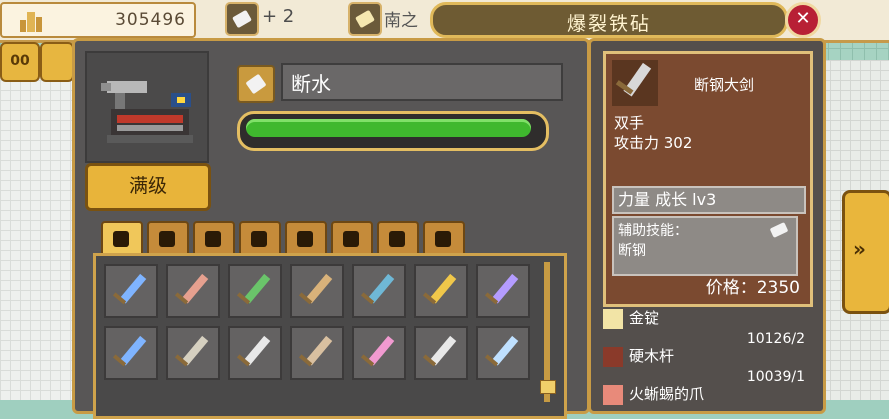  I want to click on material-row: 金锭, so click(631, 318).